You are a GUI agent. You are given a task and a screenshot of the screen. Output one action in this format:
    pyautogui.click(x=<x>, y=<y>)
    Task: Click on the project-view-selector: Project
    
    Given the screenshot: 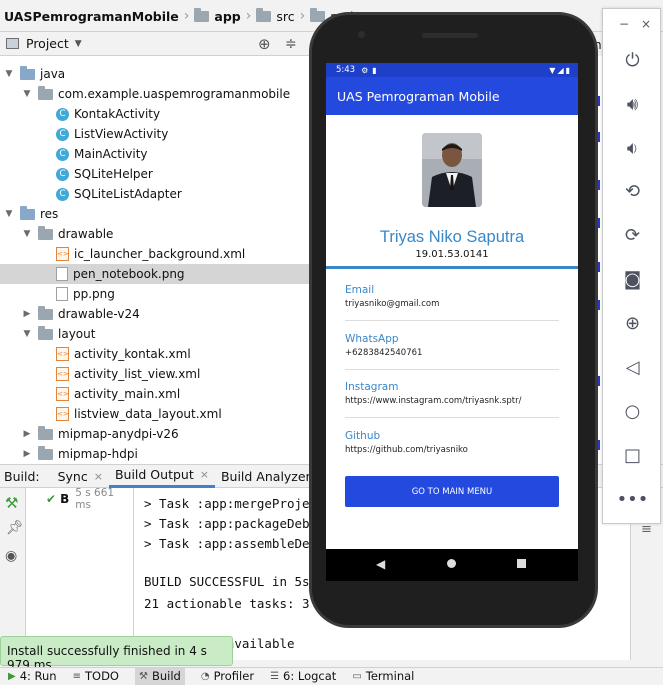 What is the action you would take?
    pyautogui.click(x=47, y=43)
    